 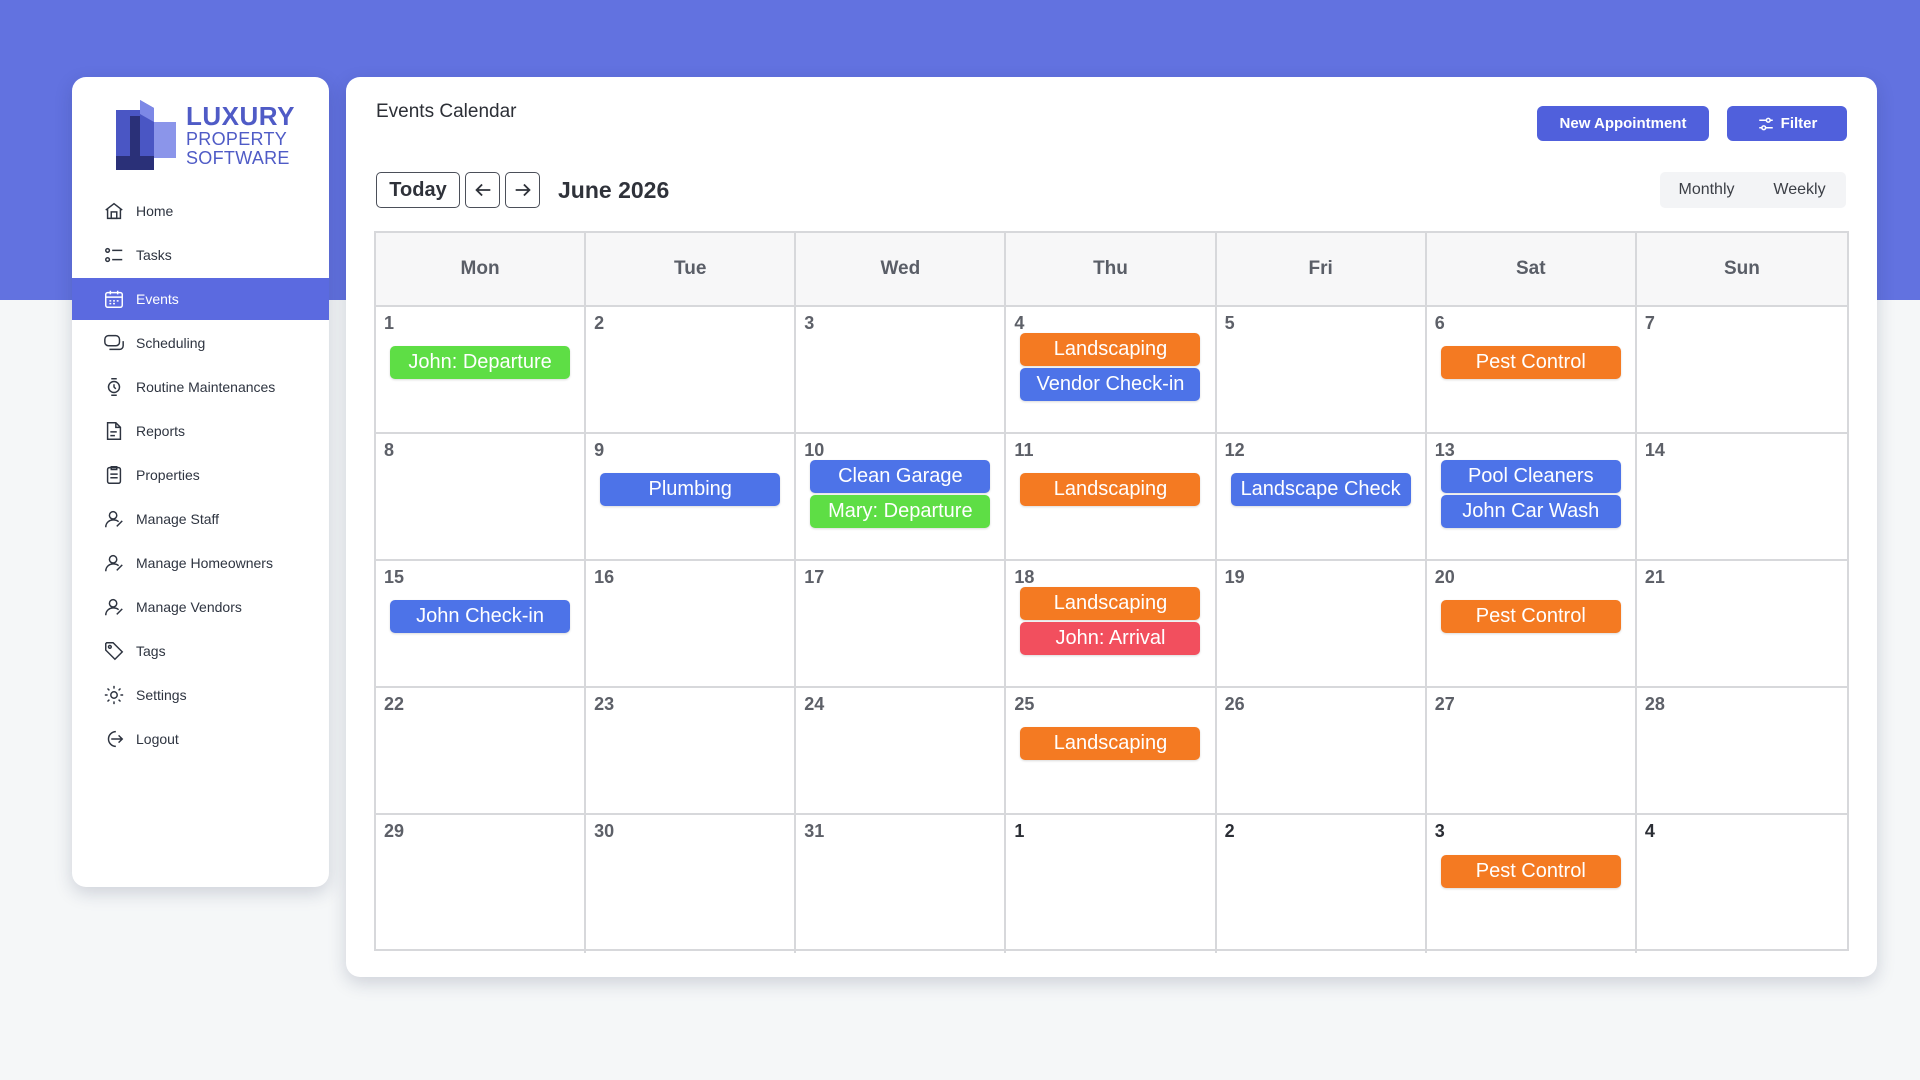 I want to click on logout-icon, so click(x=114, y=739).